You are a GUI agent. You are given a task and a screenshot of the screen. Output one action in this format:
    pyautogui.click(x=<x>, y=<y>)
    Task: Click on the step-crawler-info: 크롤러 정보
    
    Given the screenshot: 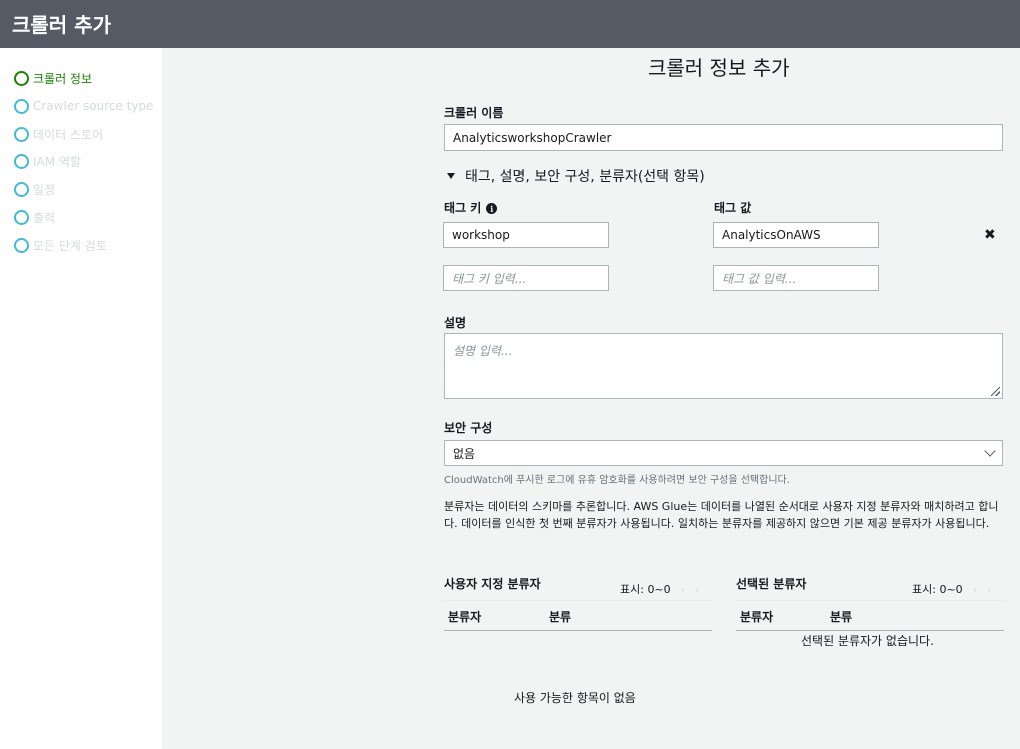 What is the action you would take?
    pyautogui.click(x=53, y=78)
    